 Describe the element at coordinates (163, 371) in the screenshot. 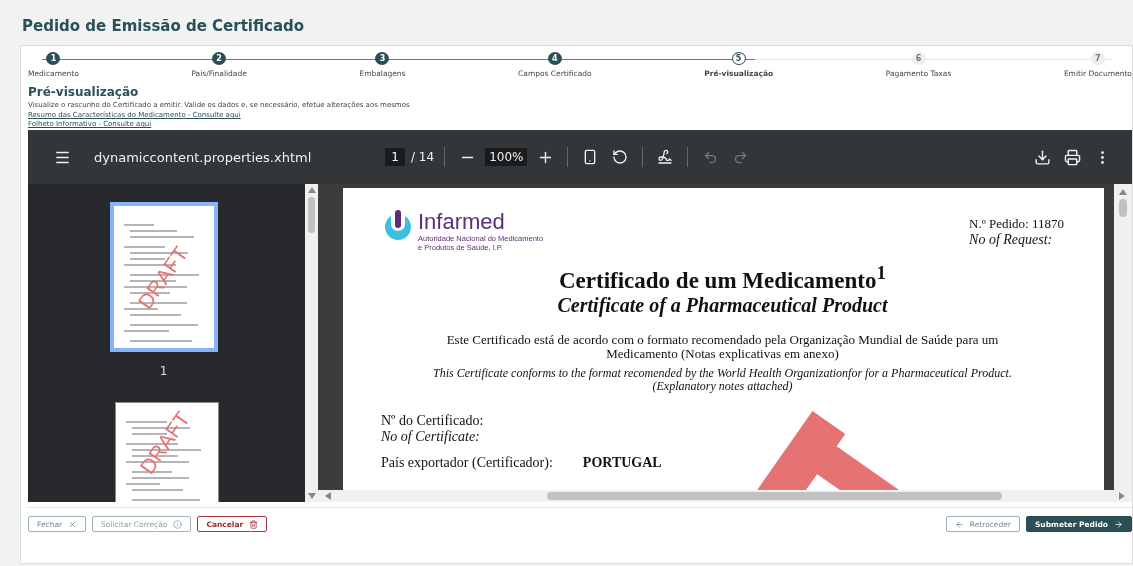

I see `thumbnail-number: 1` at that location.